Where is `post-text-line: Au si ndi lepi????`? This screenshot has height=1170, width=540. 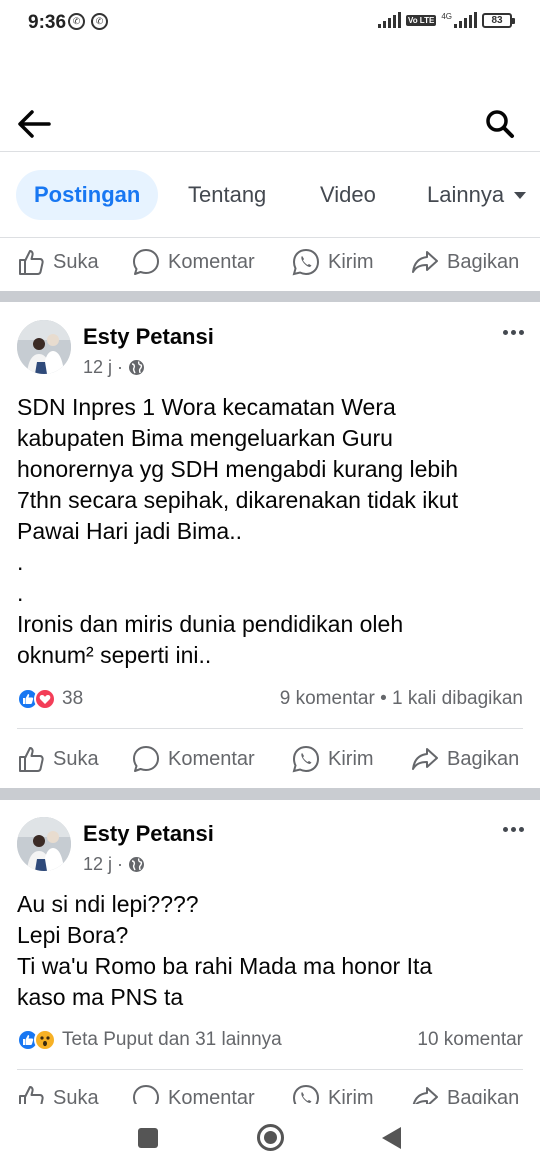
post-text-line: Au si ndi lepi???? is located at coordinates (108, 904).